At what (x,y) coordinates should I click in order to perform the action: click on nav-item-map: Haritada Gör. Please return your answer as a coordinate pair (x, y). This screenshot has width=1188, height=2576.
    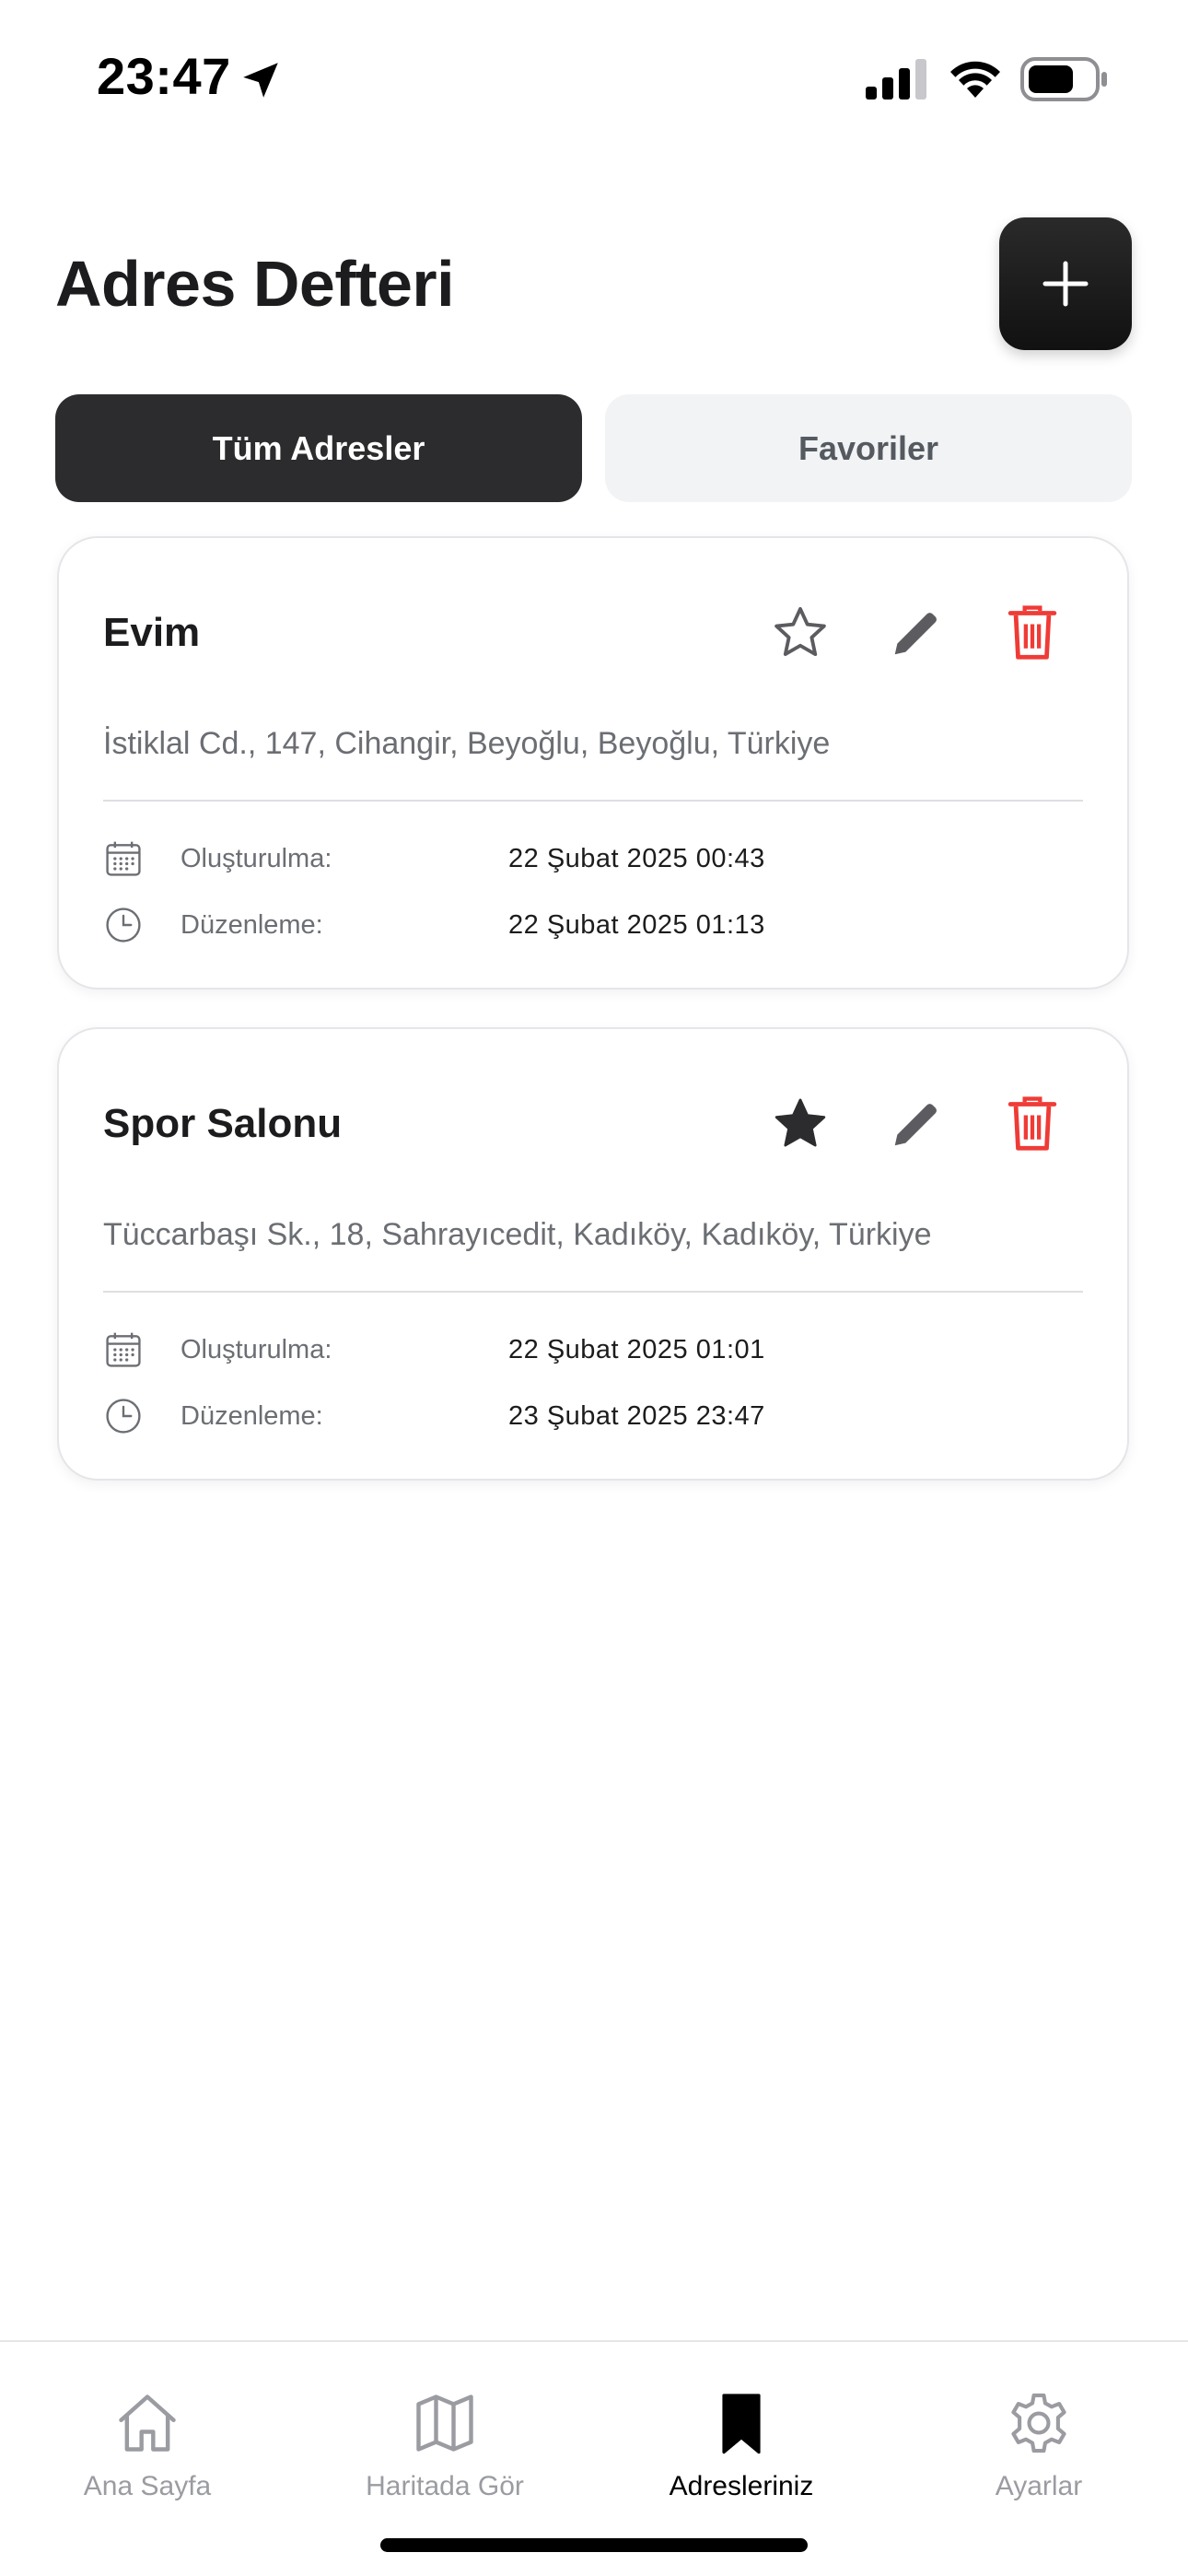
    Looking at the image, I should click on (444, 2445).